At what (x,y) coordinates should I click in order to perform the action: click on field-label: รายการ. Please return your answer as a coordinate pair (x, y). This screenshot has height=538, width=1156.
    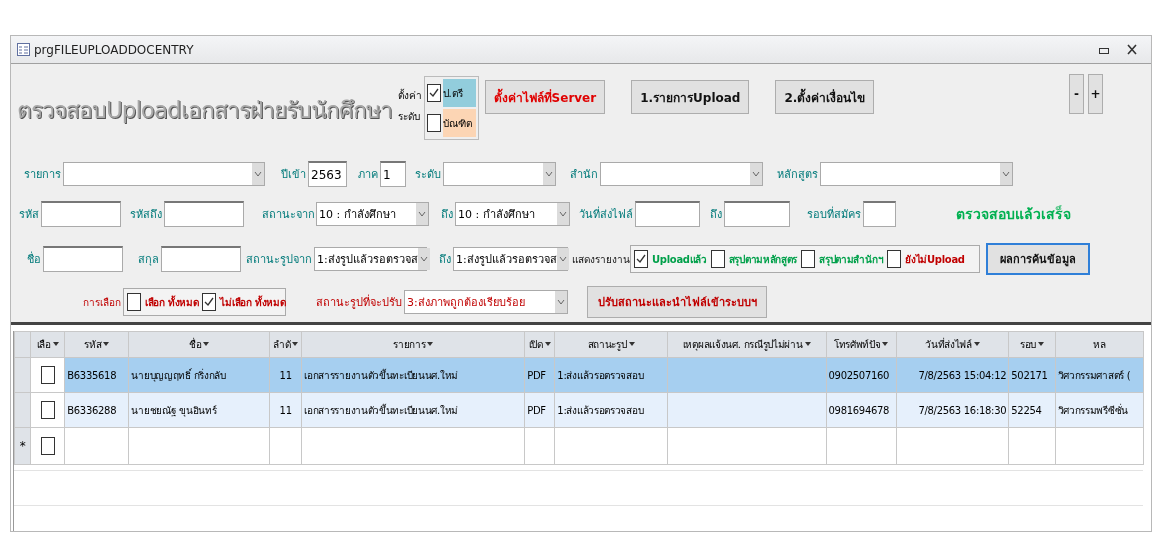
    Looking at the image, I should click on (42, 175).